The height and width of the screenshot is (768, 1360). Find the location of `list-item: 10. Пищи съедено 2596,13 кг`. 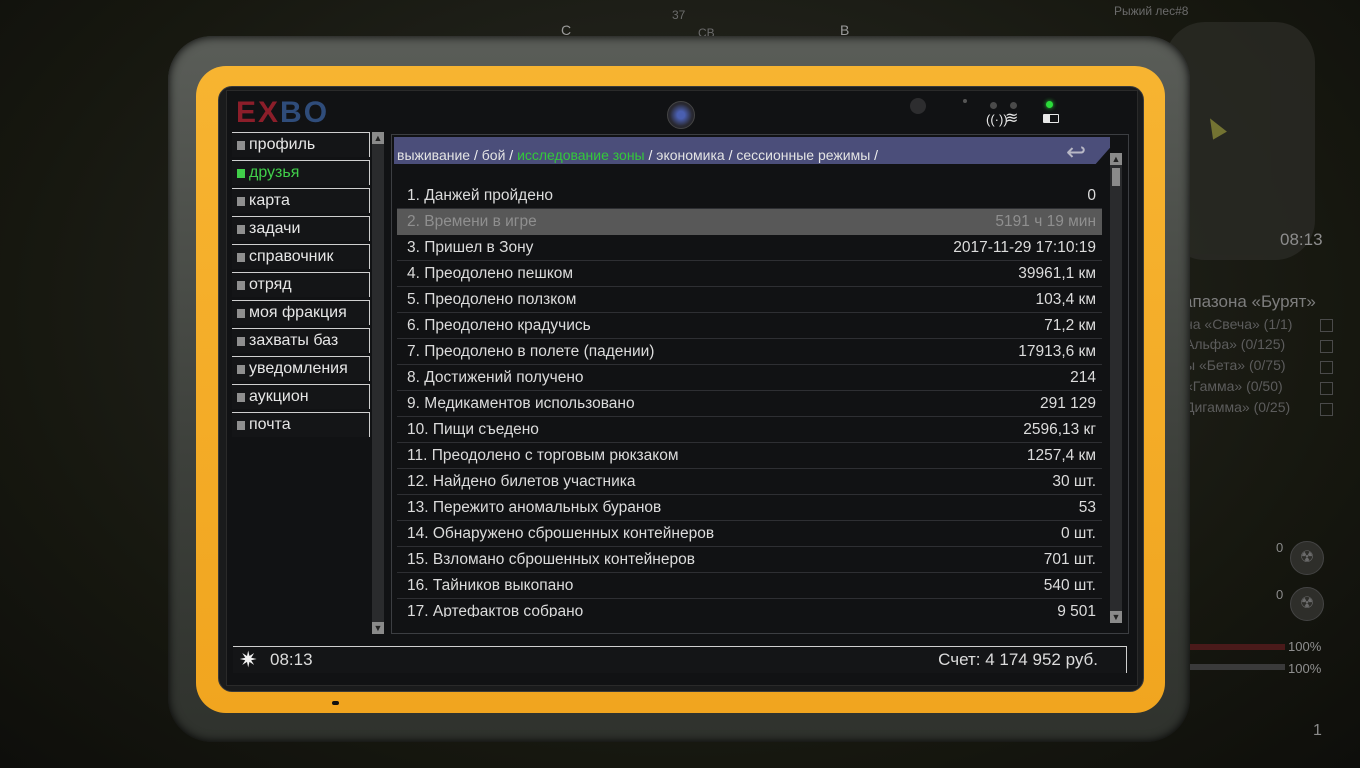

list-item: 10. Пищи съедено 2596,13 кг is located at coordinates (749, 430).